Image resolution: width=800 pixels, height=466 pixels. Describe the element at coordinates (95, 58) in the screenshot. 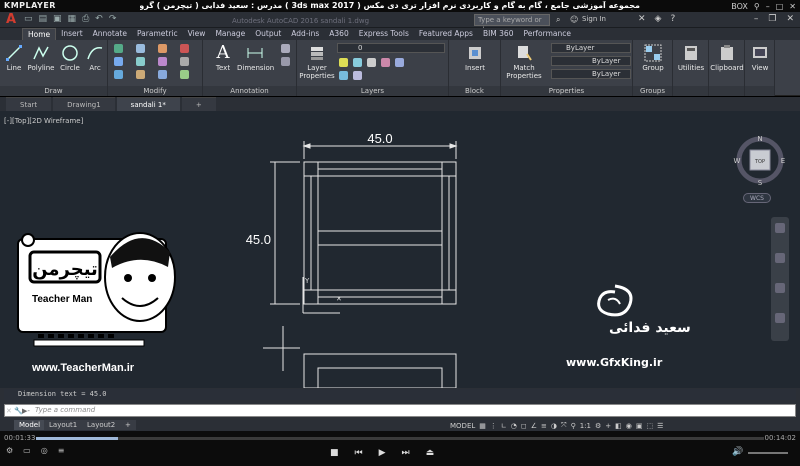

I see `arc-tool: Arc` at that location.